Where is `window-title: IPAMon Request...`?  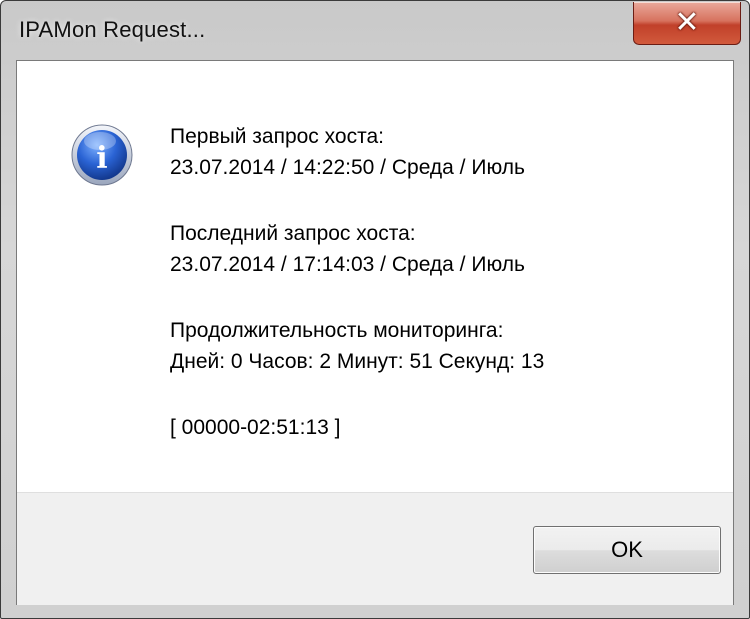 window-title: IPAMon Request... is located at coordinates (112, 29).